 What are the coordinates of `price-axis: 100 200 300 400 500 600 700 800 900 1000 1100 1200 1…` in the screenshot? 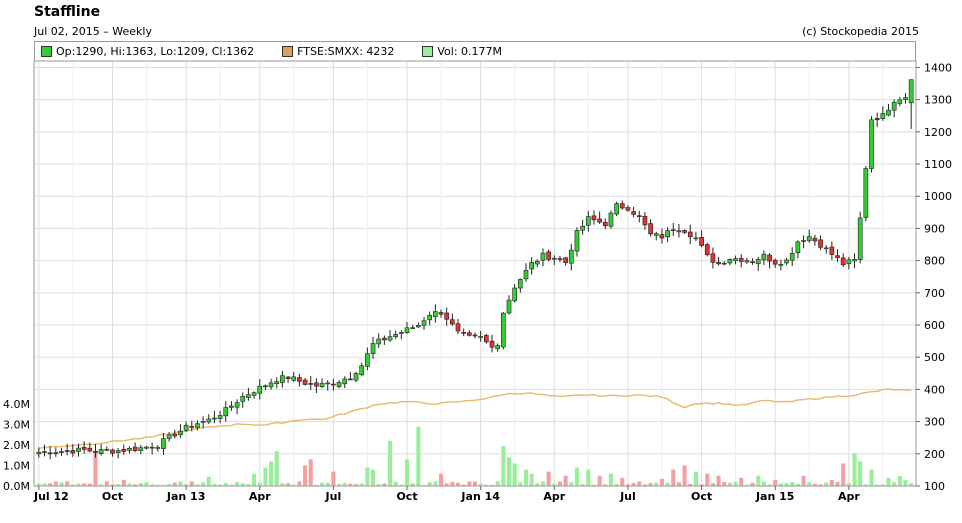 It's located at (934, 277).